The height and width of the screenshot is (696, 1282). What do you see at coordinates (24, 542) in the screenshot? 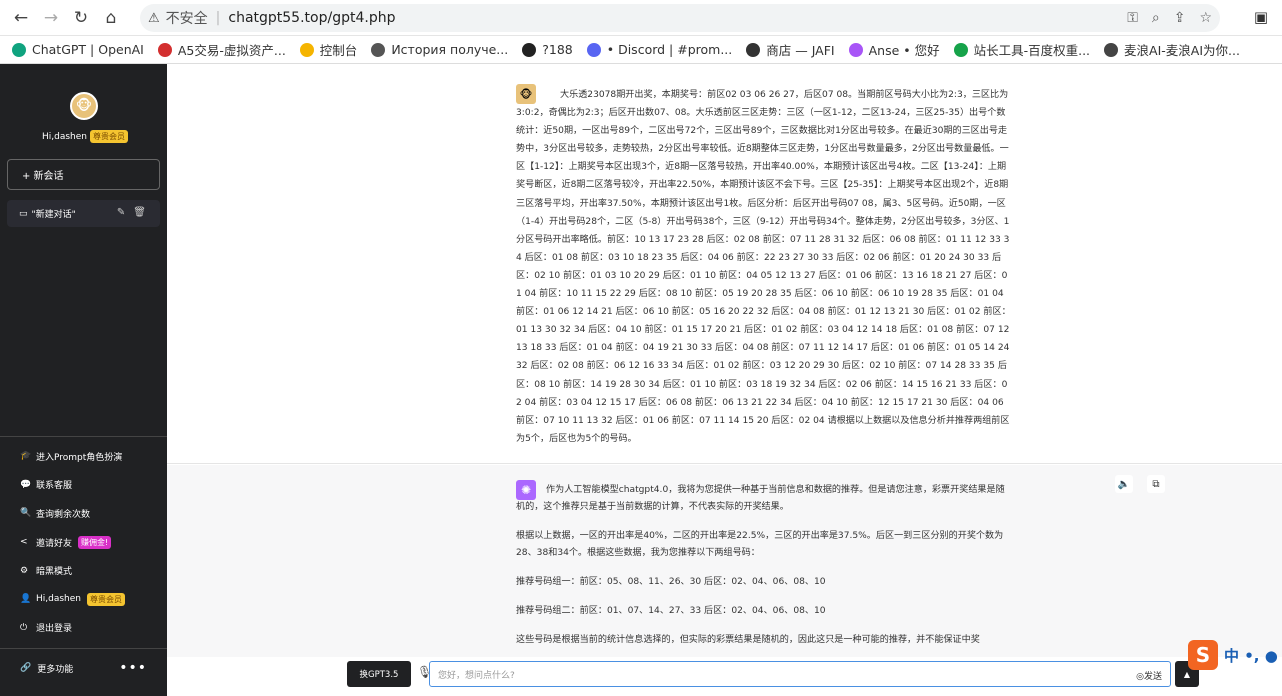
I see `share-icon: <` at bounding box center [24, 542].